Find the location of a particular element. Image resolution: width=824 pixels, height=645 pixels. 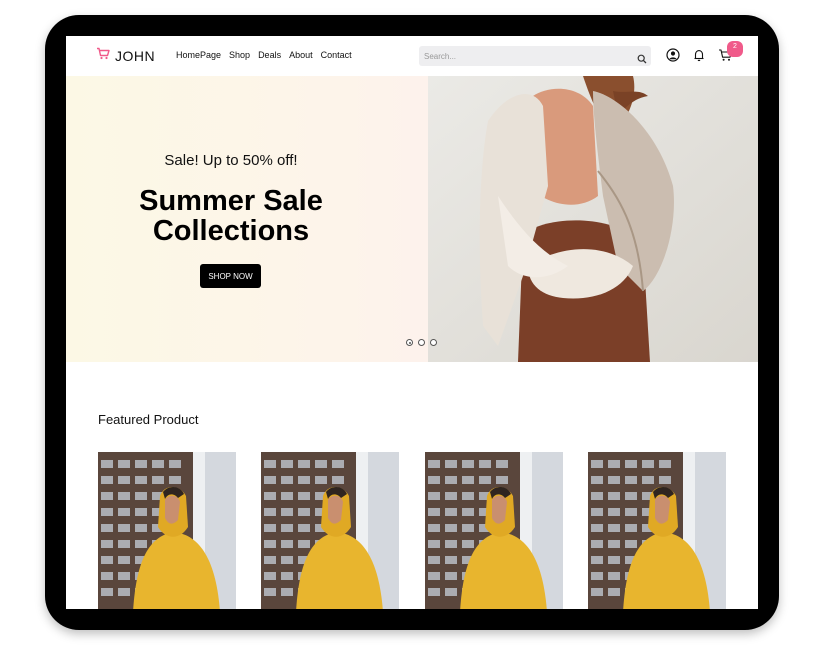

hero-title-line2: Collections is located at coordinates (231, 231).